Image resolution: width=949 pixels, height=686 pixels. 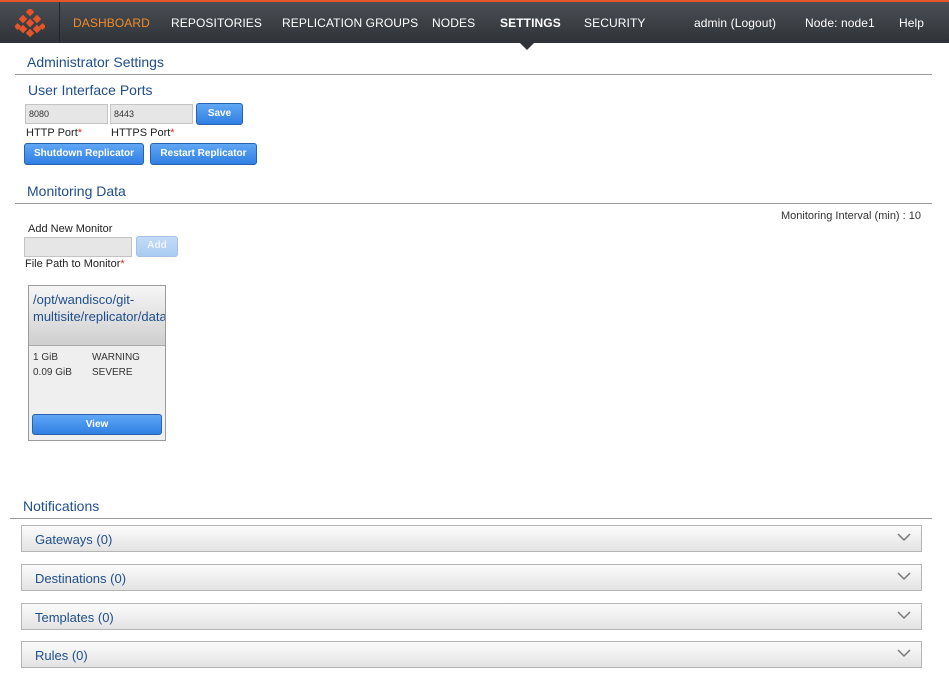 I want to click on restart-replicator-button: Restart Replicator, so click(x=203, y=154).